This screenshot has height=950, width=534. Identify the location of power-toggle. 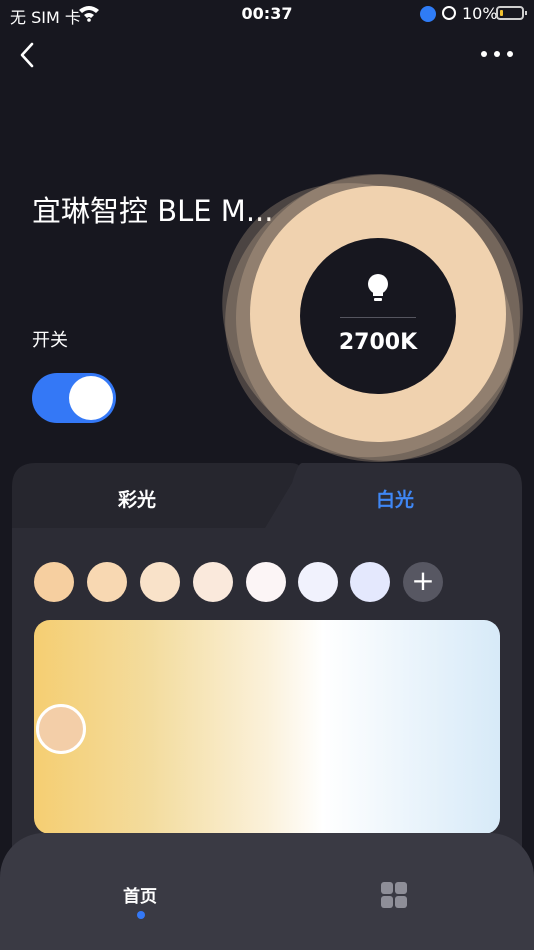
(74, 398).